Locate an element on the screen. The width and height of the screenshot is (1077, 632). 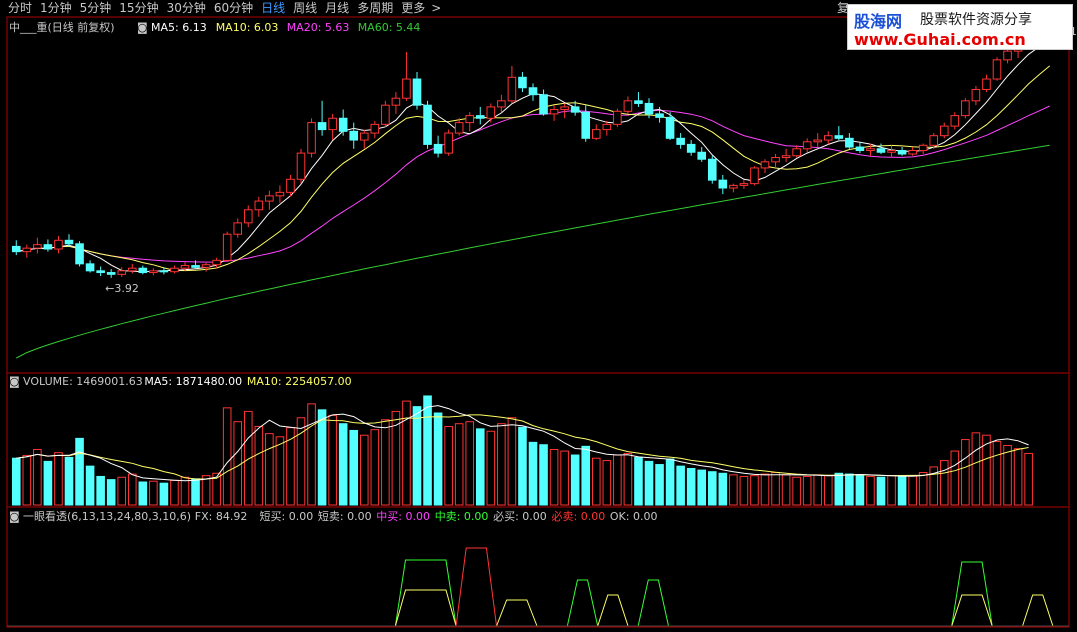
indicator-label-3: 短卖: 0.00 is located at coordinates (345, 516).